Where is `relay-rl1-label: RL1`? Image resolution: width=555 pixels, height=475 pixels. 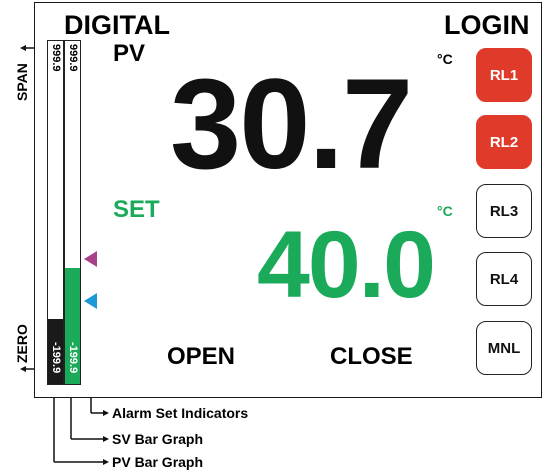 relay-rl1-label: RL1 is located at coordinates (504, 75).